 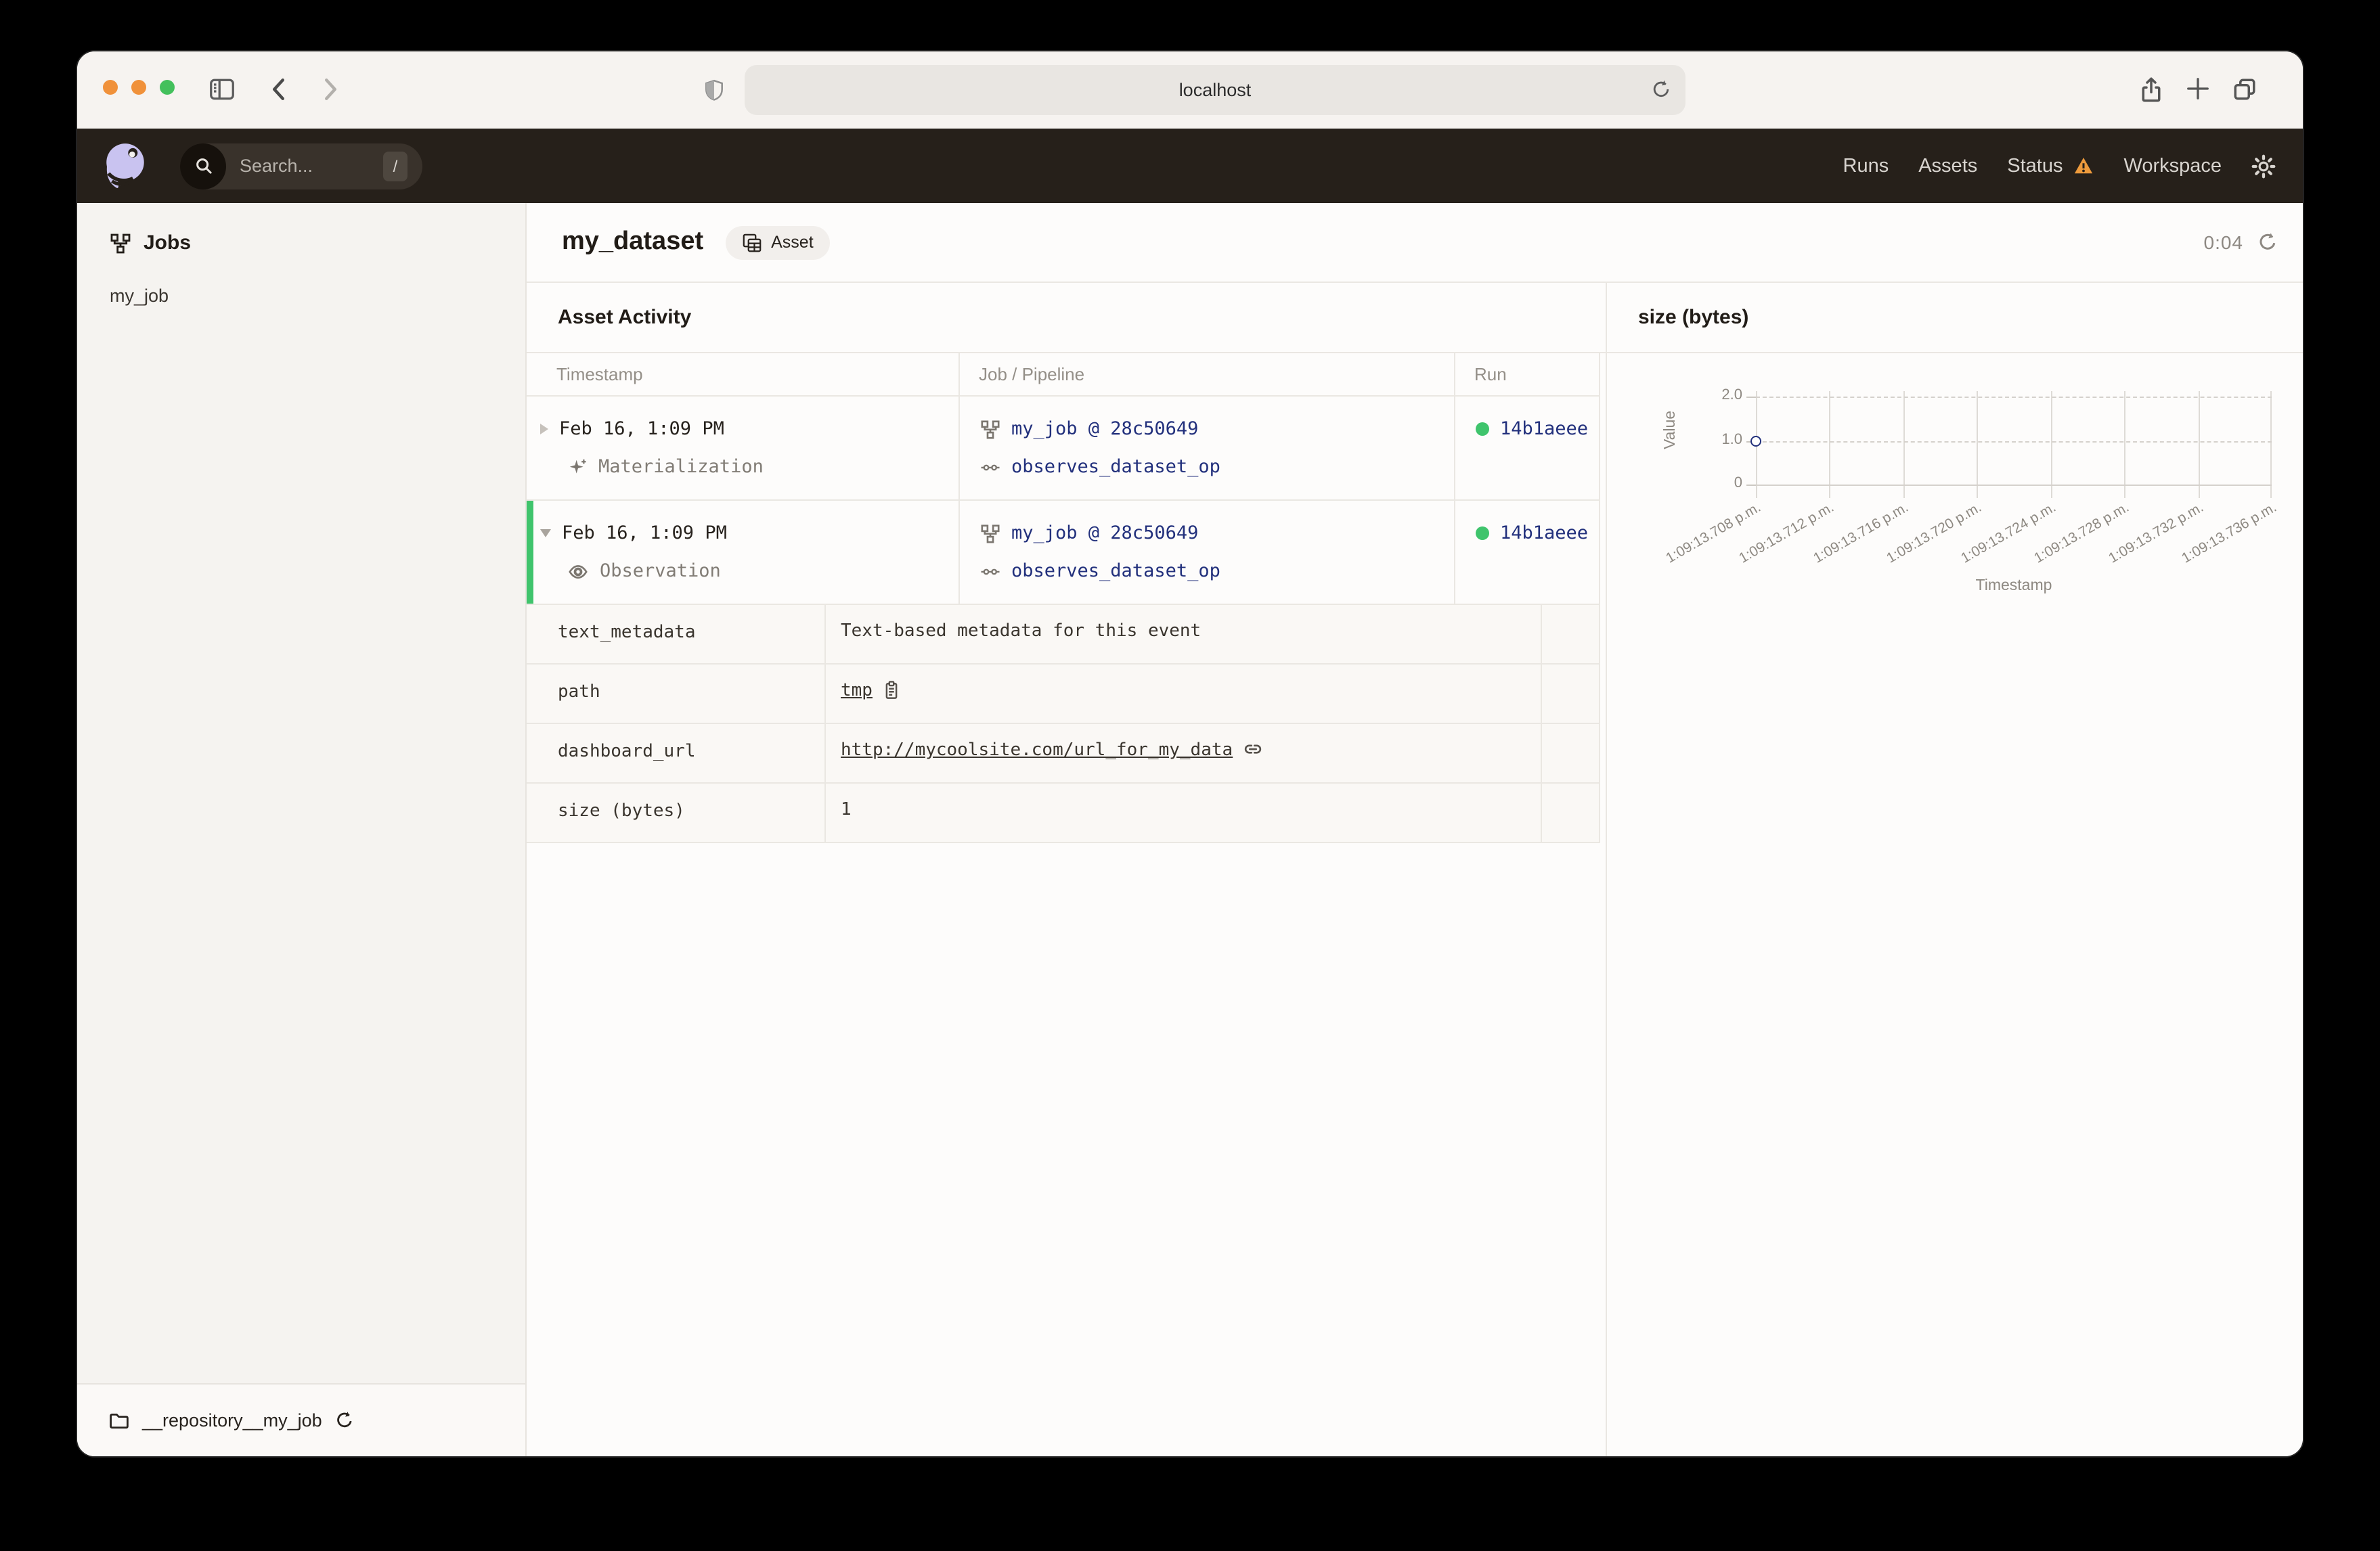 What do you see at coordinates (1491, 374) in the screenshot?
I see `column-header-run: Run` at bounding box center [1491, 374].